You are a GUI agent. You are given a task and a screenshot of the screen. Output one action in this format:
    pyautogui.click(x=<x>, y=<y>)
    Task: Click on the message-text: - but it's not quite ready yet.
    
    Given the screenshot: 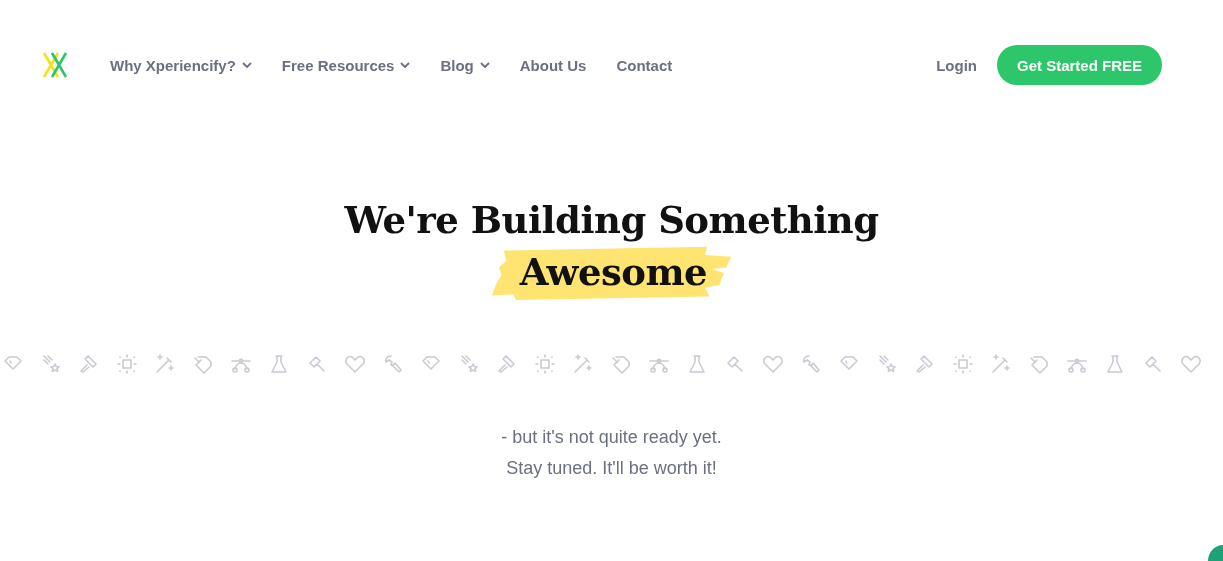 What is the action you would take?
    pyautogui.click(x=611, y=437)
    